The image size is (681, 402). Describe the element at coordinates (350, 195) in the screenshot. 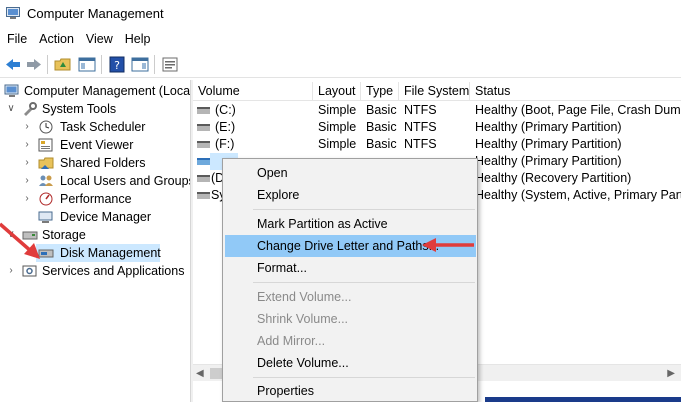

I see `menu-item-explore: Explore` at that location.